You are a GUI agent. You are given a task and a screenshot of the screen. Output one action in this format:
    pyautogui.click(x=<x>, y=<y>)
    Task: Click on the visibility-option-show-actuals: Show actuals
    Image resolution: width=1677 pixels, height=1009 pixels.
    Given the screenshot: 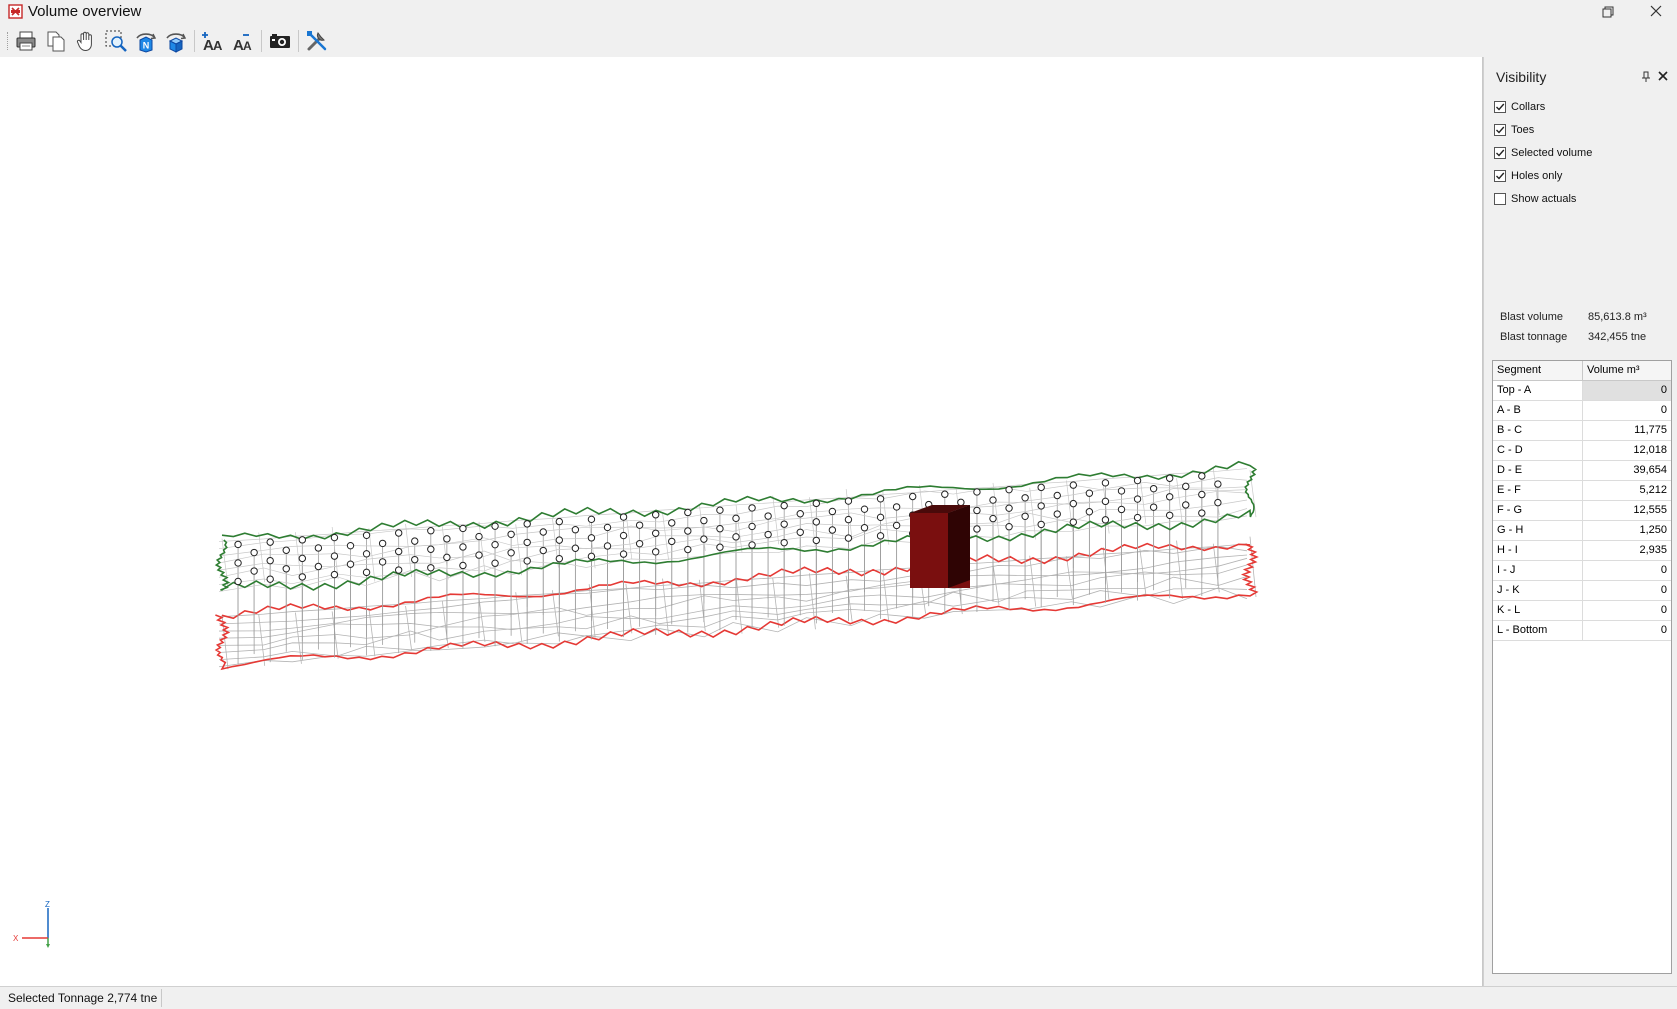 What is the action you would take?
    pyautogui.click(x=1535, y=199)
    